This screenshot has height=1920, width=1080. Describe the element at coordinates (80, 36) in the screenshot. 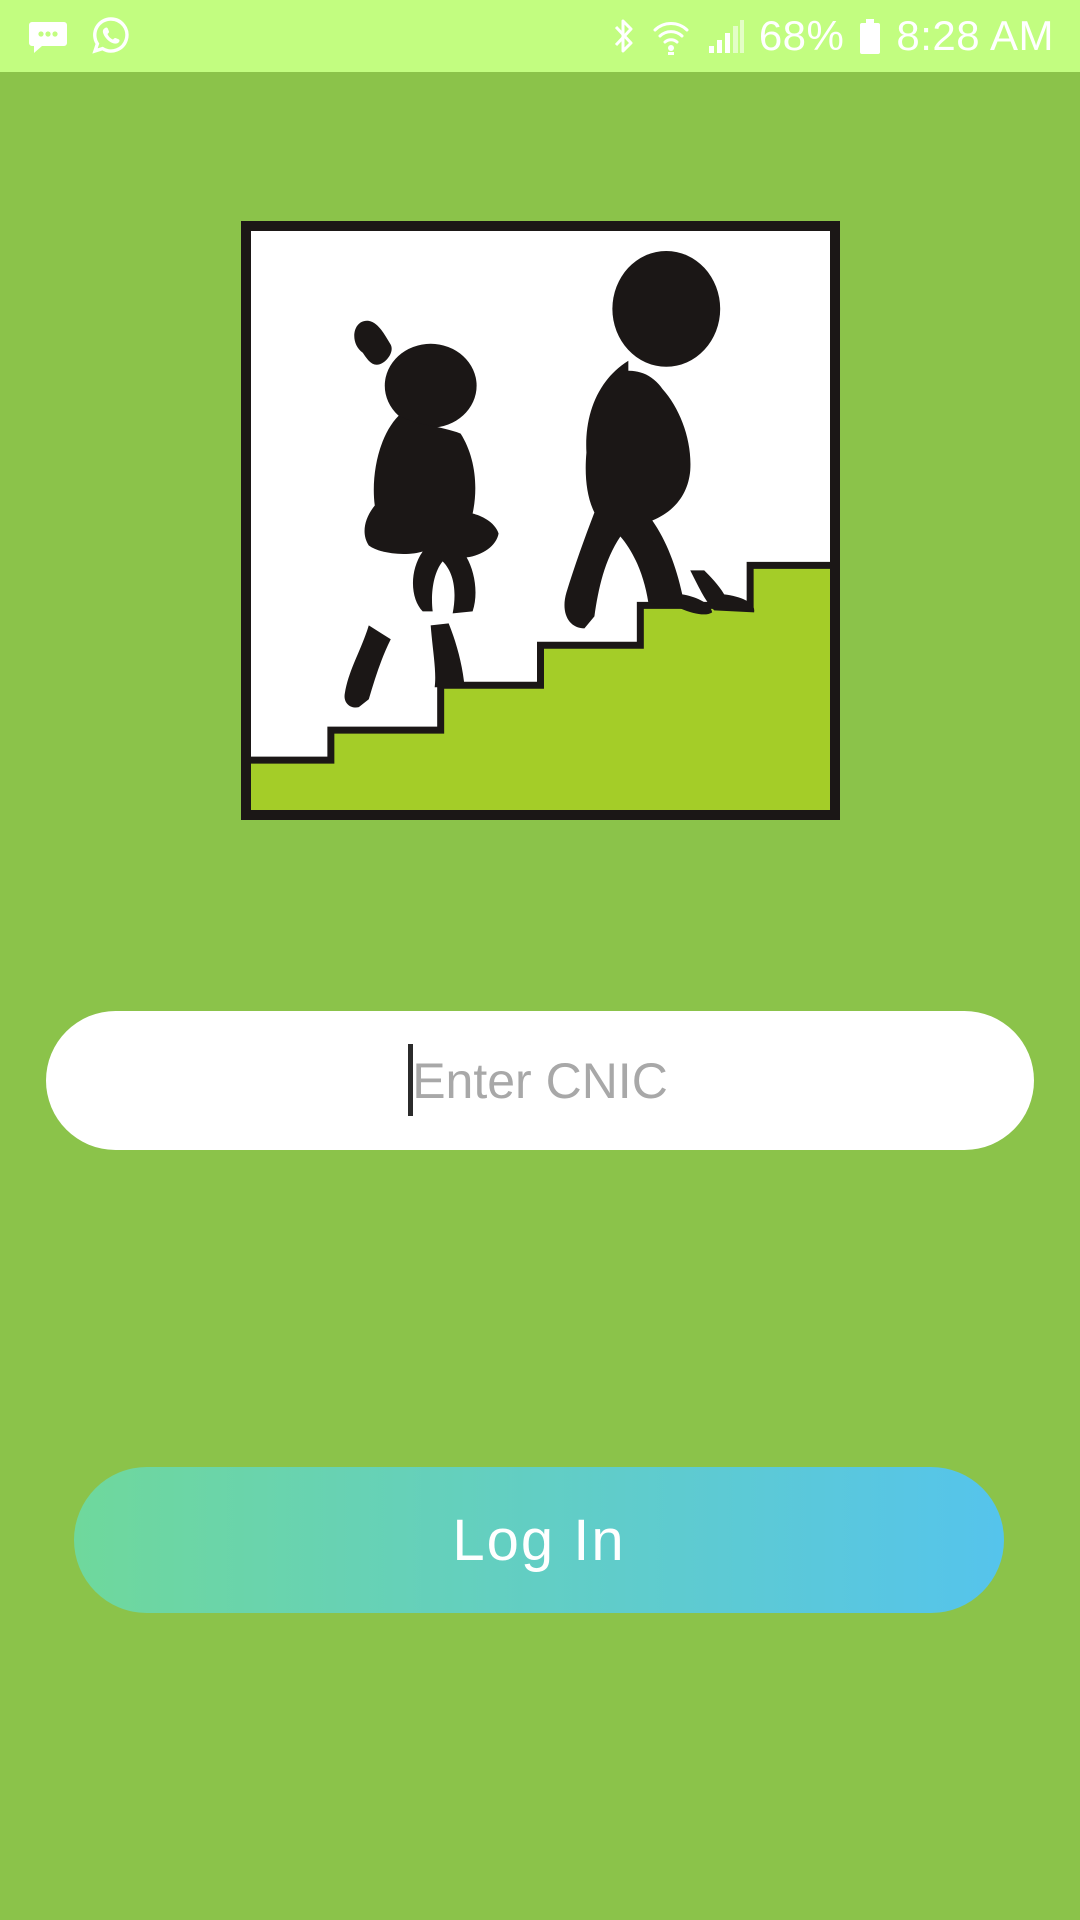

I see `status-bar-notifications` at that location.